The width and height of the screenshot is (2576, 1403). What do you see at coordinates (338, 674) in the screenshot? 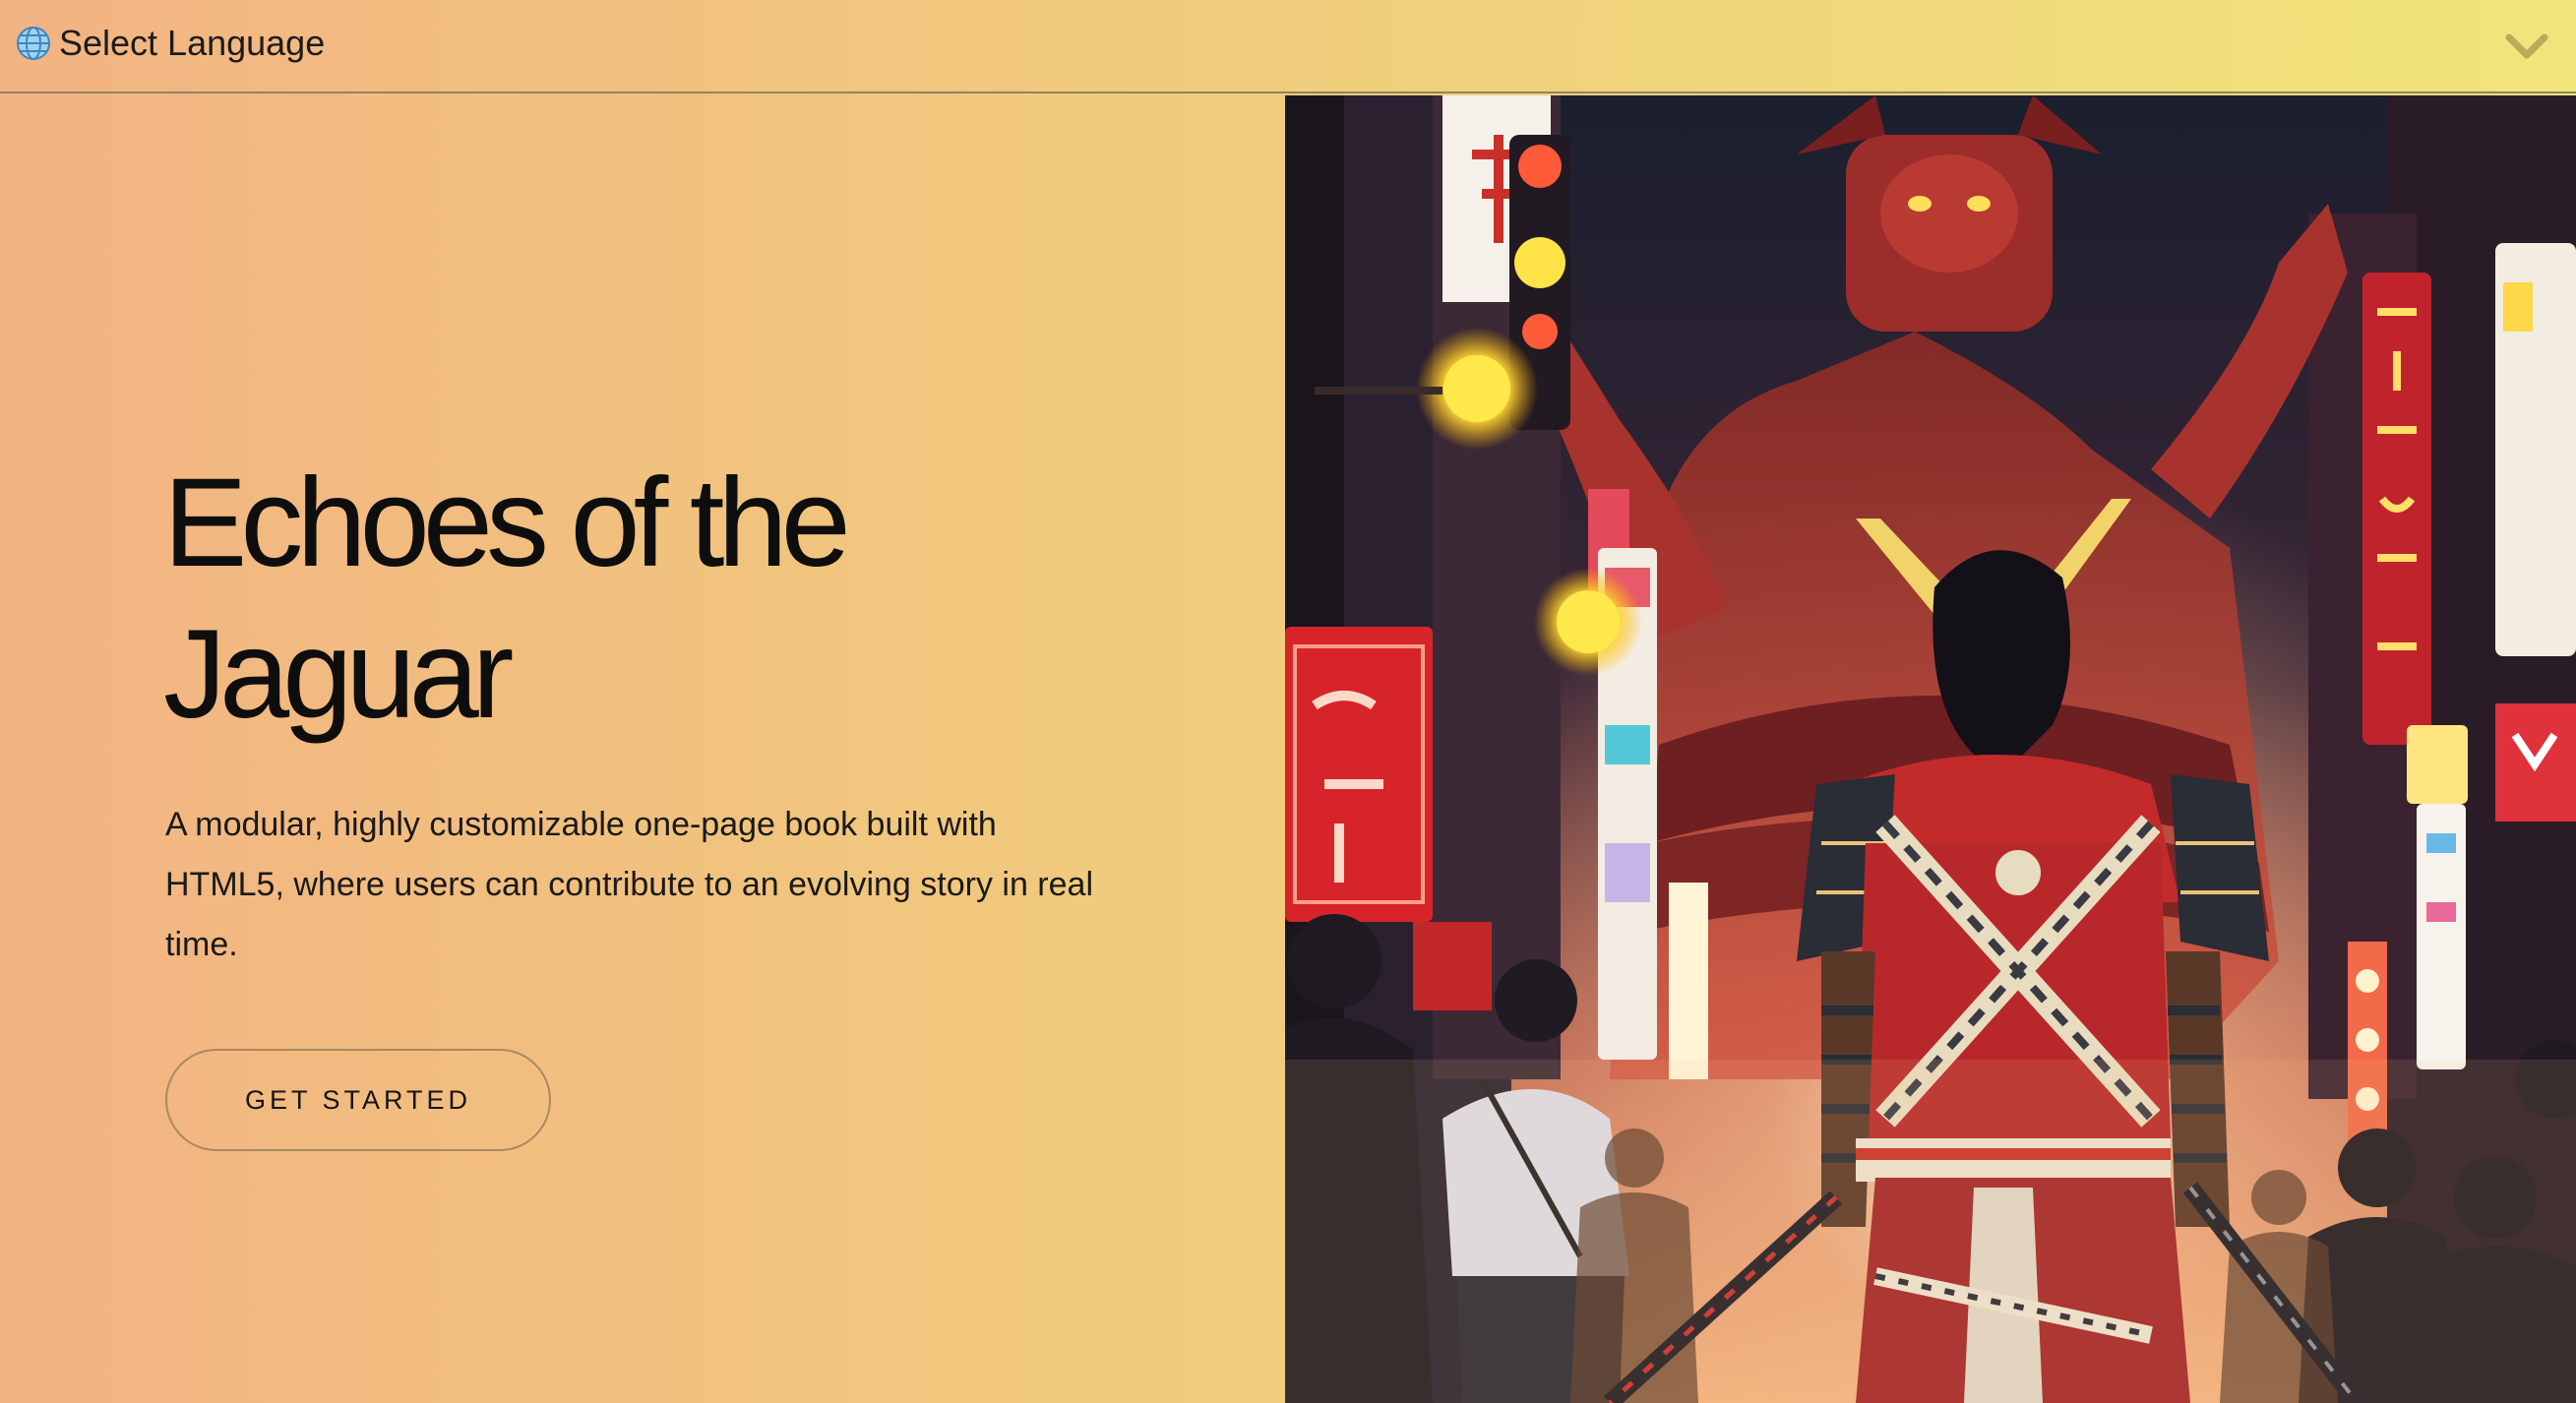
I see `hero-title-line-2: Jaguar` at bounding box center [338, 674].